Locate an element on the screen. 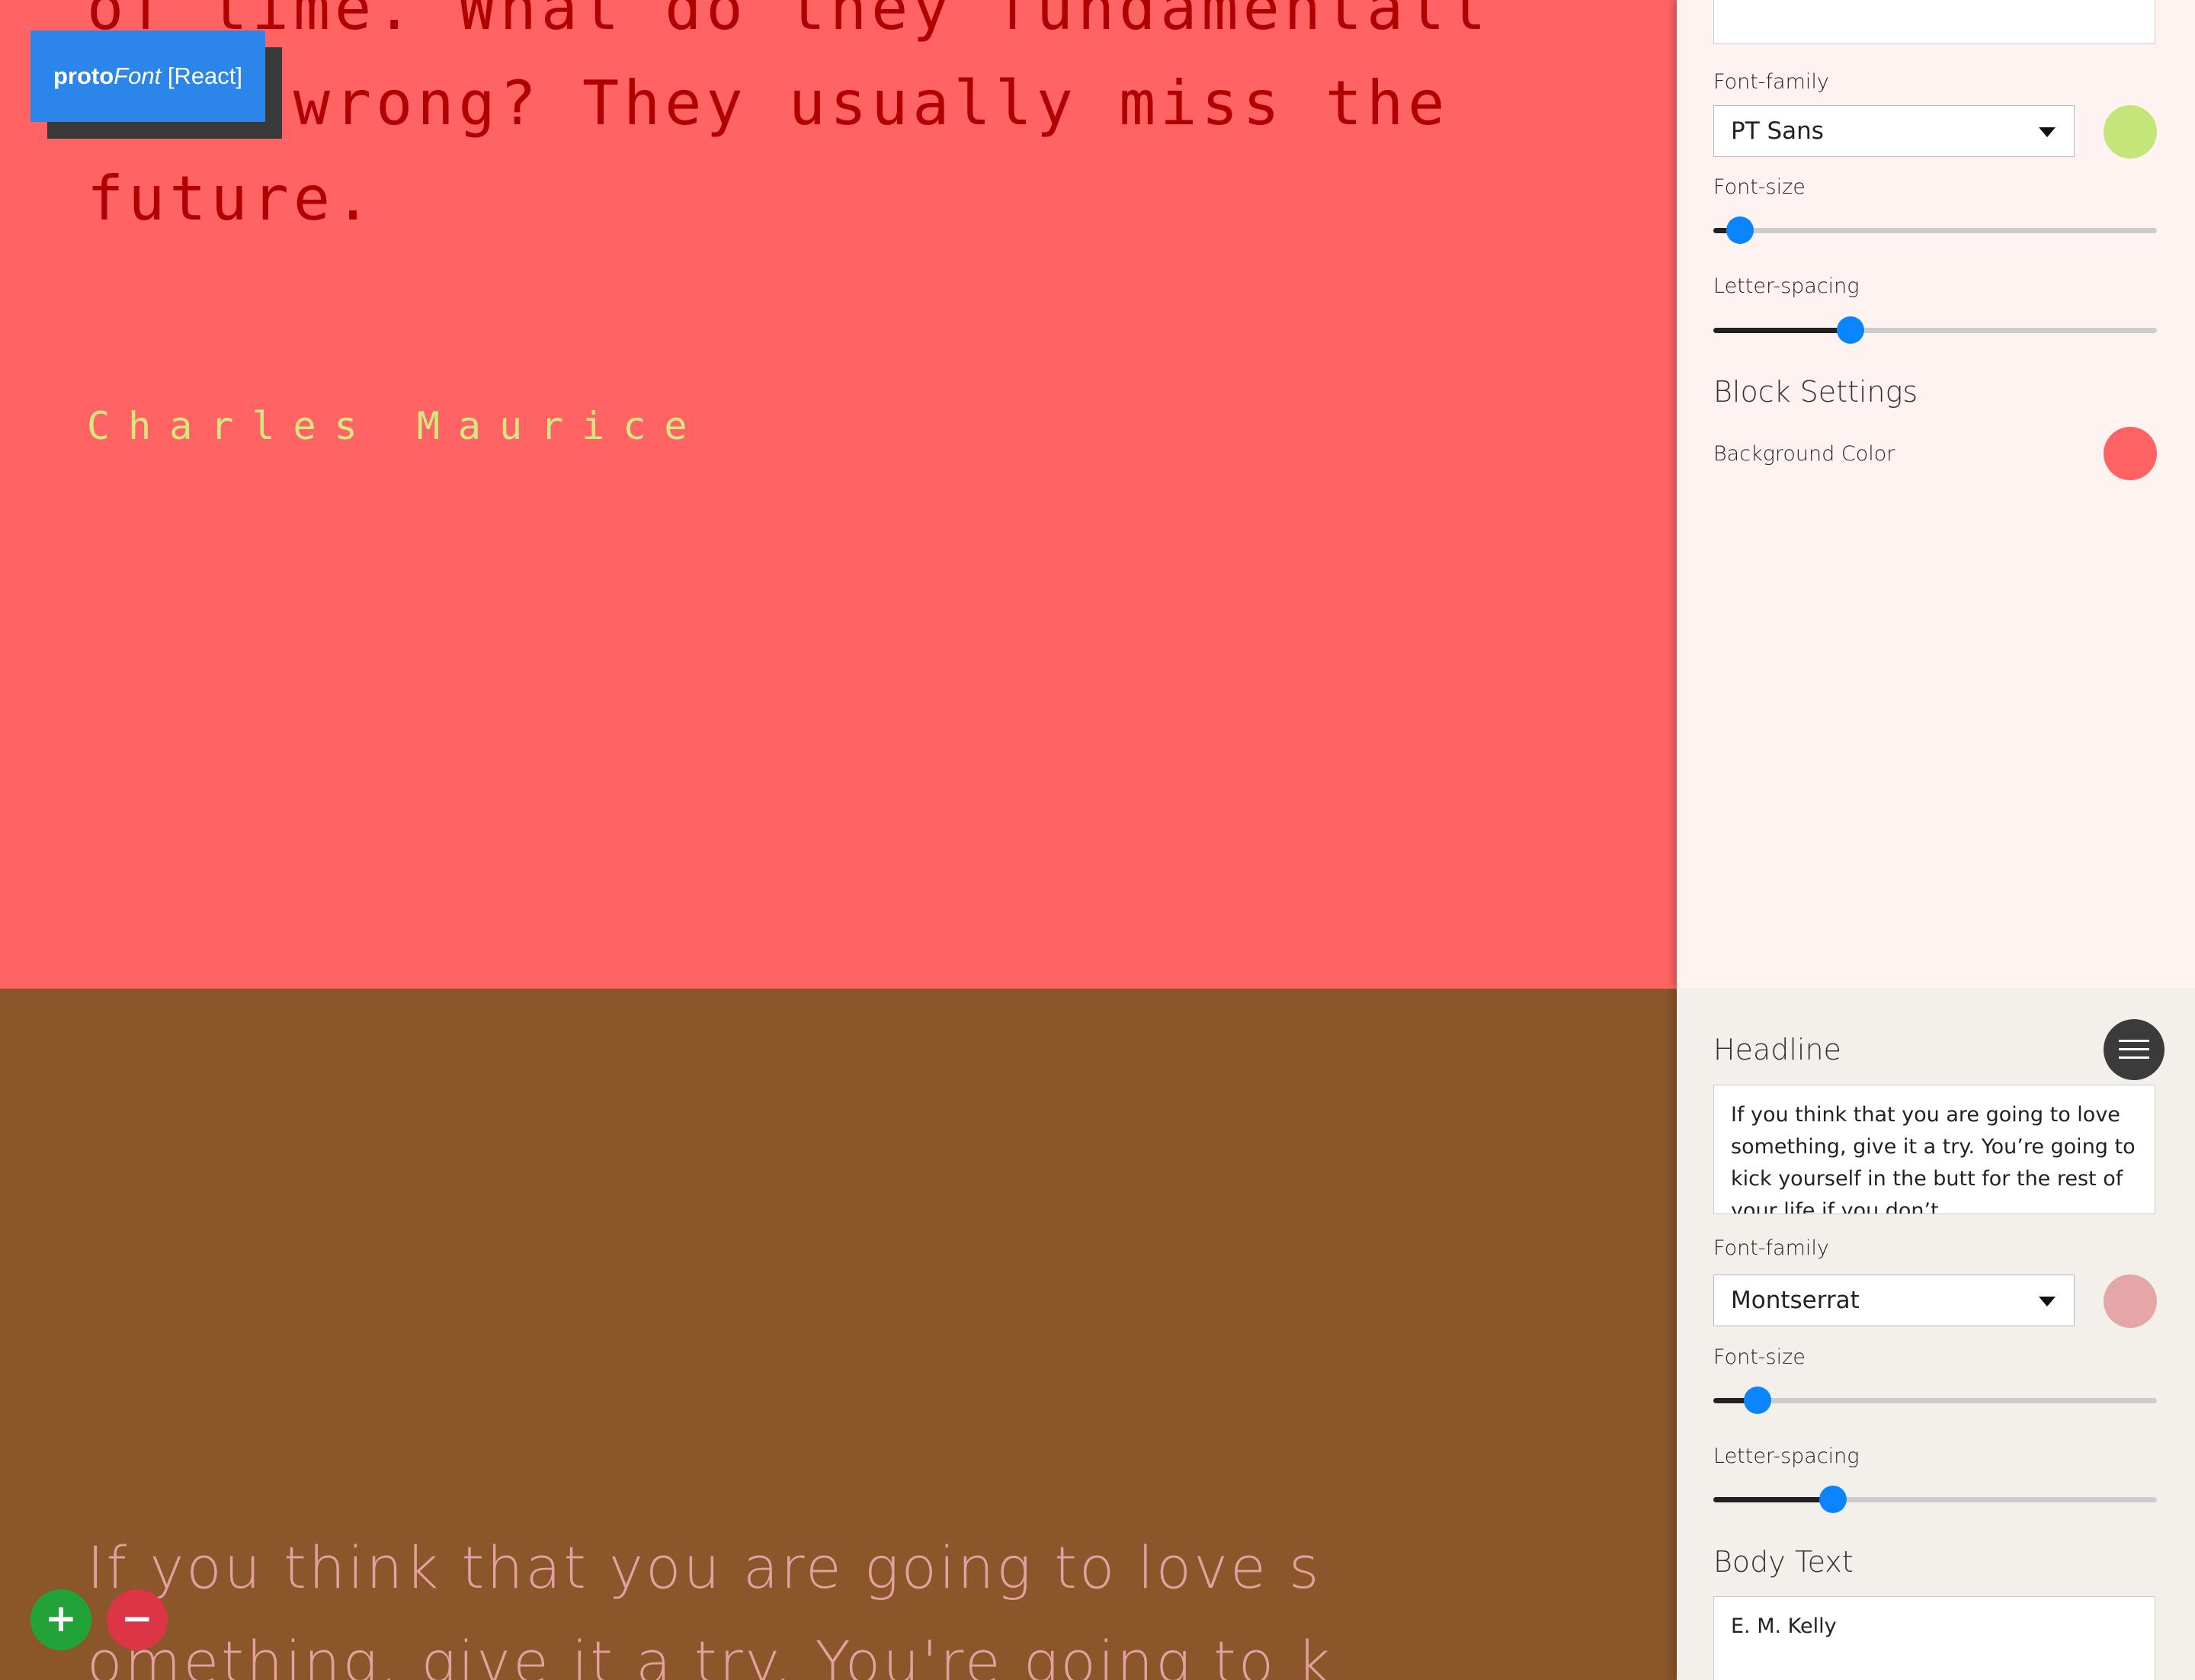  hamburger-menu-icon is located at coordinates (2134, 1049).